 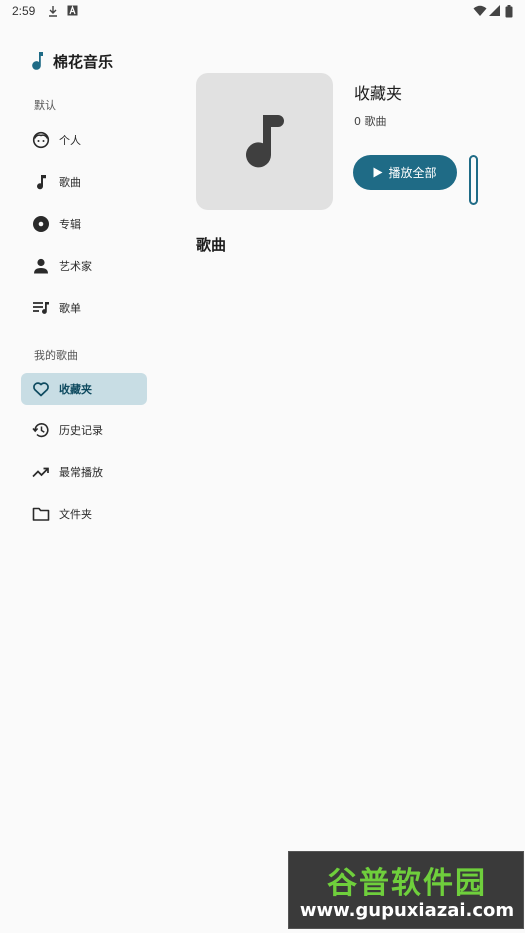 I want to click on playlist-artwork, so click(x=264, y=141).